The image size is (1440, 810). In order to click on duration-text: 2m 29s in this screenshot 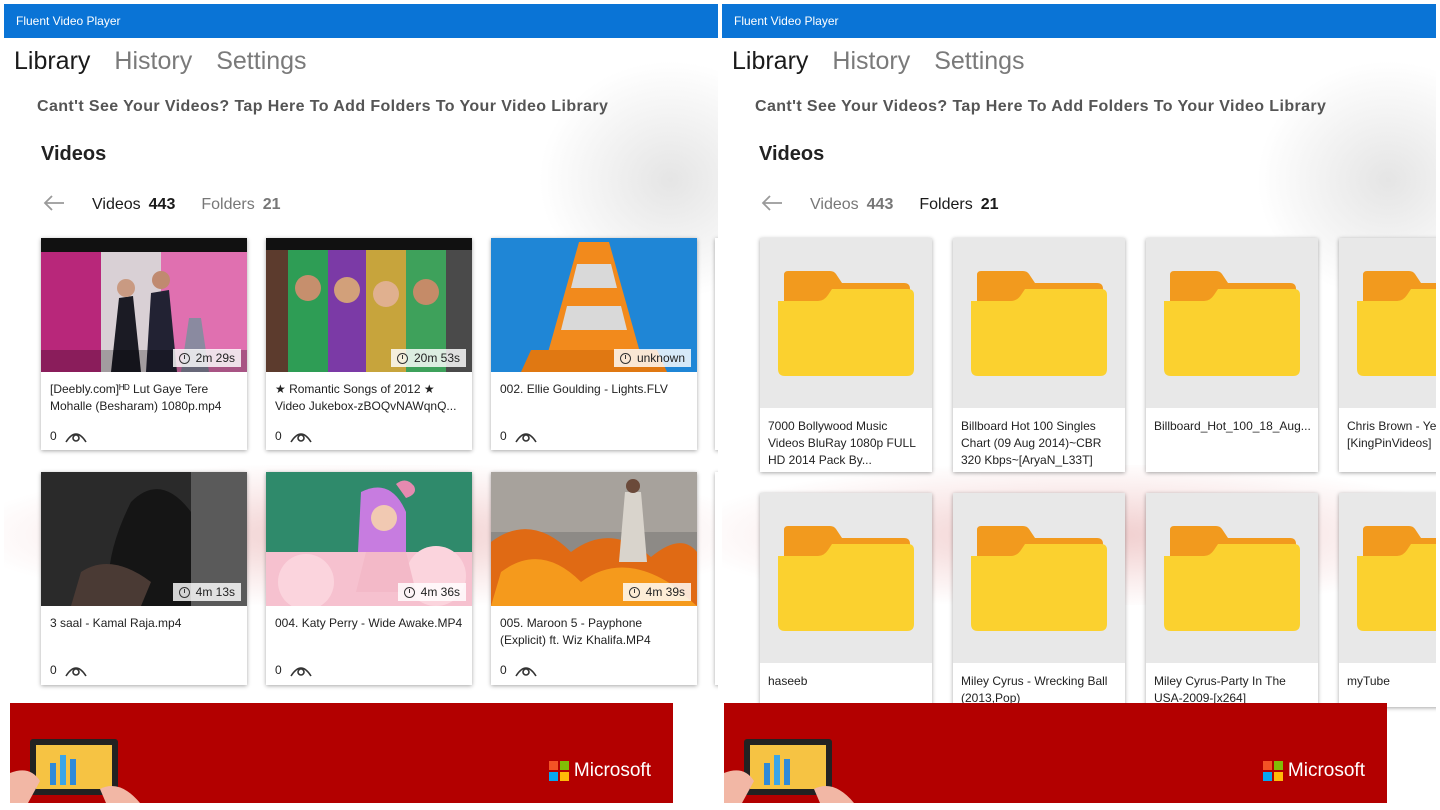, I will do `click(215, 358)`.